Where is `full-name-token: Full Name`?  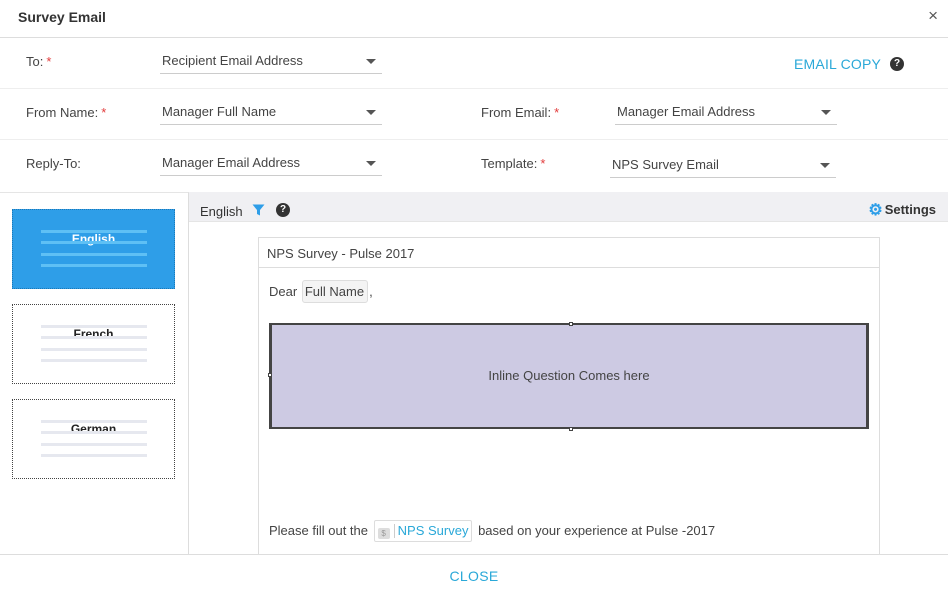 full-name-token: Full Name is located at coordinates (335, 291).